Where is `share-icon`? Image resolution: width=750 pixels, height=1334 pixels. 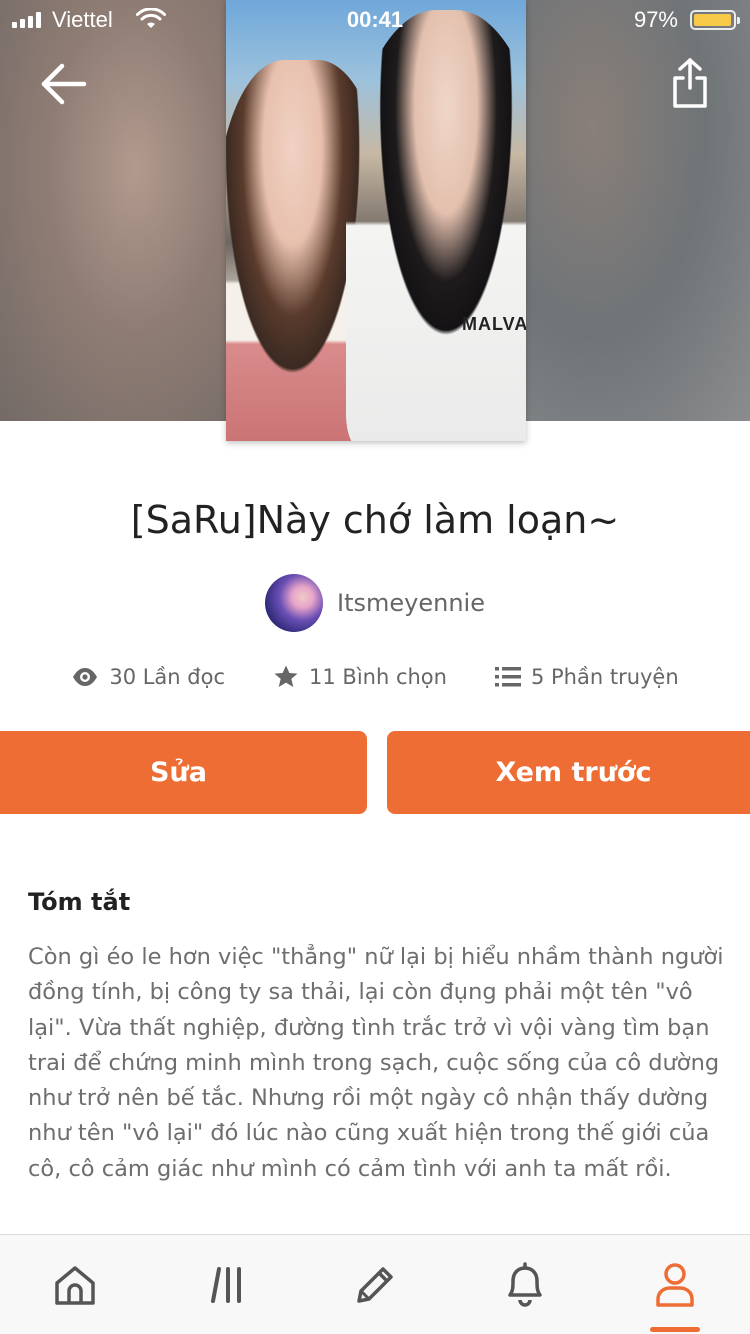 share-icon is located at coordinates (690, 83).